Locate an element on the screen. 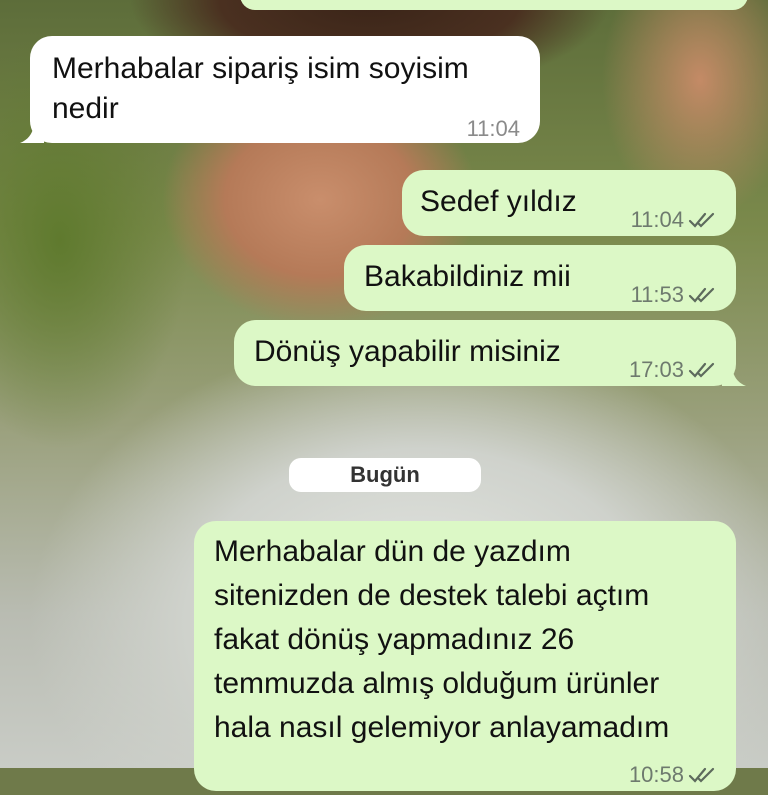 This screenshot has width=768, height=795. message-text-line: hala nasıl gelemiyor anlayamadım is located at coordinates (442, 727).